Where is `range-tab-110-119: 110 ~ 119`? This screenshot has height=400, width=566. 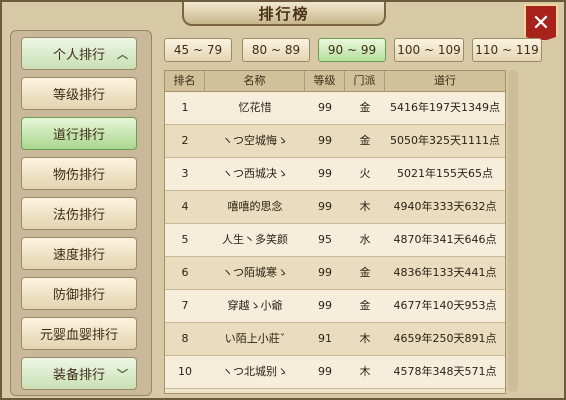
range-tab-110-119: 110 ~ 119 is located at coordinates (507, 50).